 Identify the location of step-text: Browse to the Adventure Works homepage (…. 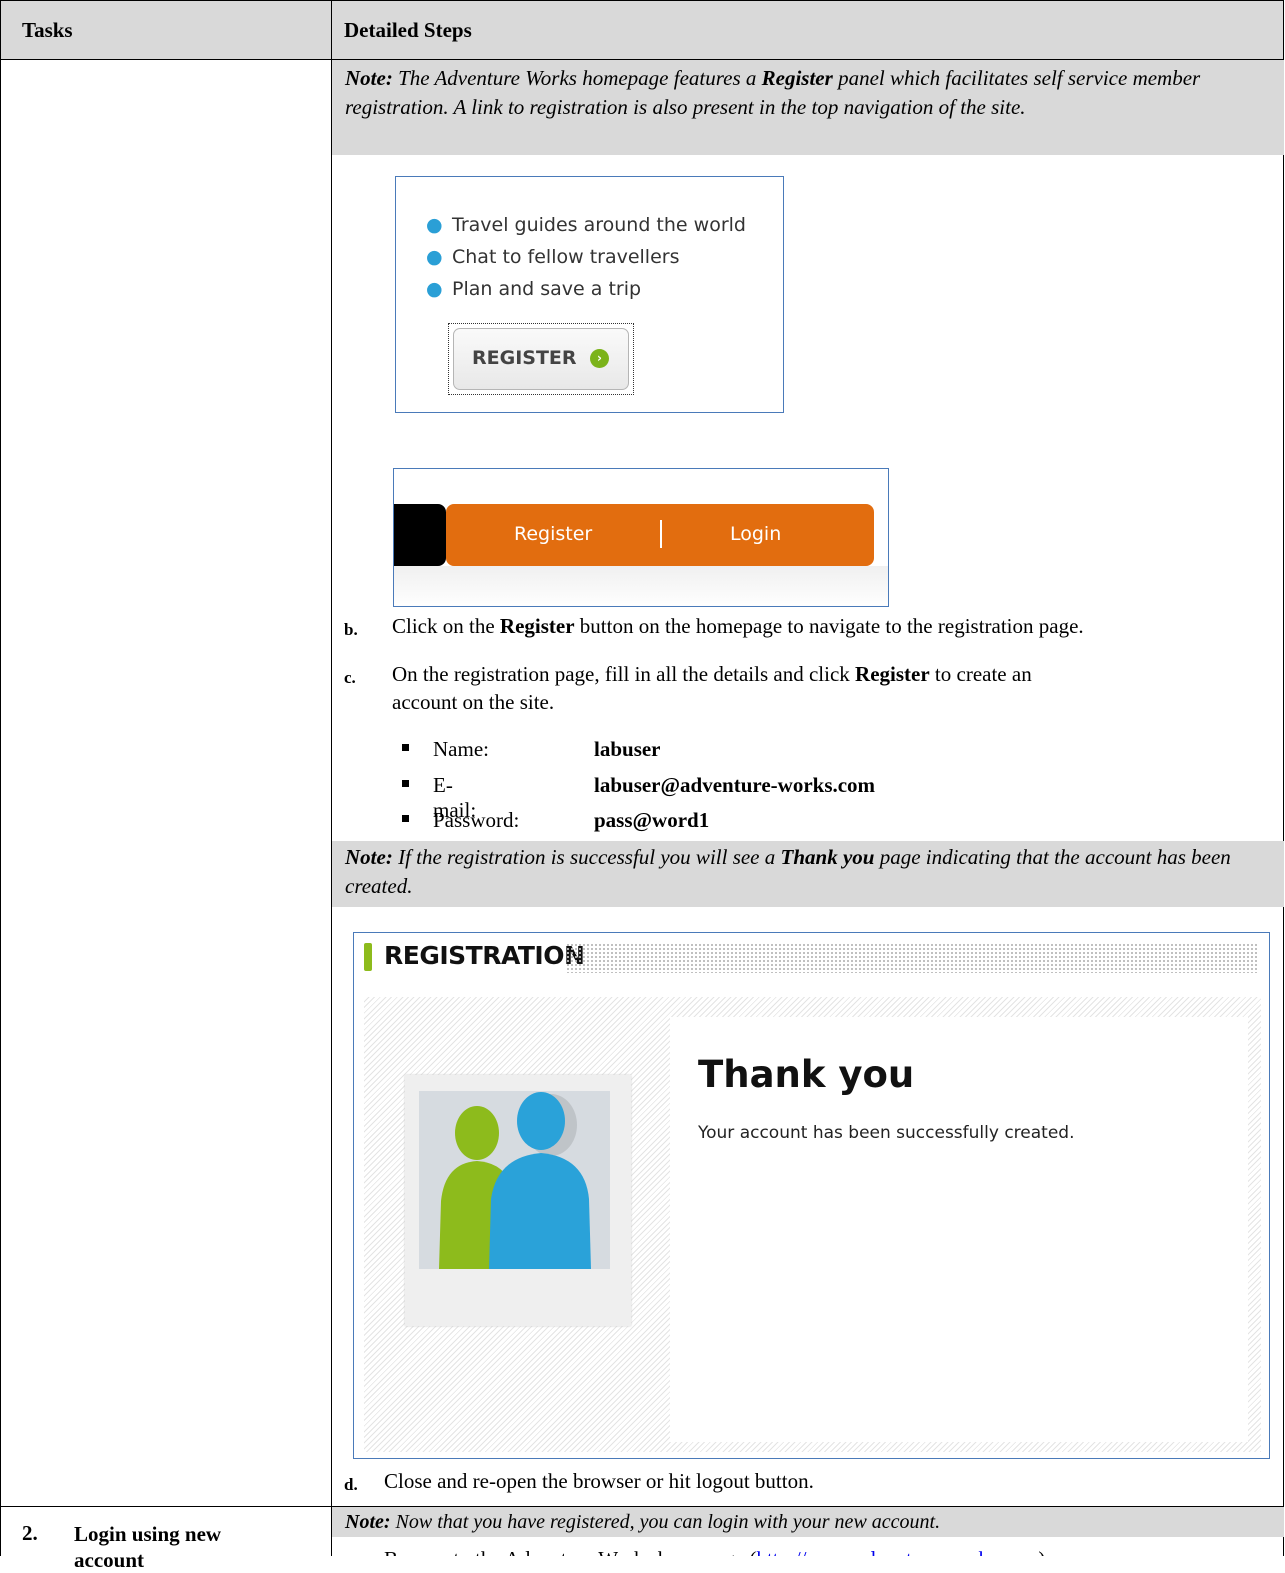
(717, 1550).